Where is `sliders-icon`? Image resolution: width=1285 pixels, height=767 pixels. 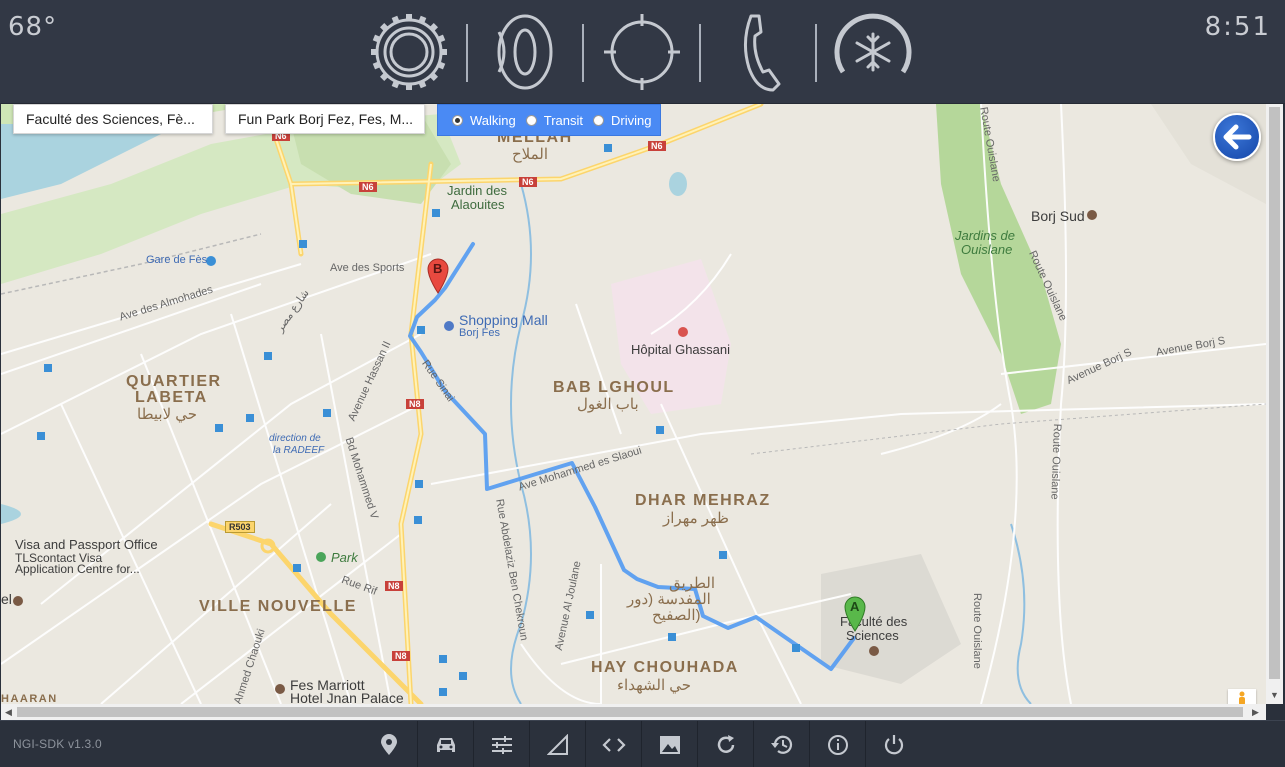
sliders-icon is located at coordinates (501, 744).